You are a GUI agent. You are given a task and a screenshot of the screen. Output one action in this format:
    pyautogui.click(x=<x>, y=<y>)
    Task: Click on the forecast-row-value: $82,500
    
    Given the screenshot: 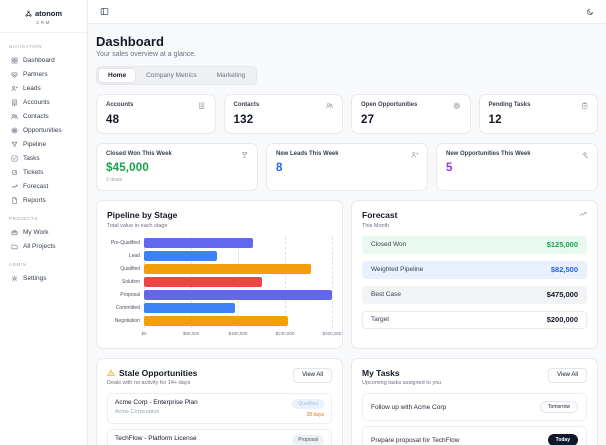 What is the action you would take?
    pyautogui.click(x=564, y=269)
    